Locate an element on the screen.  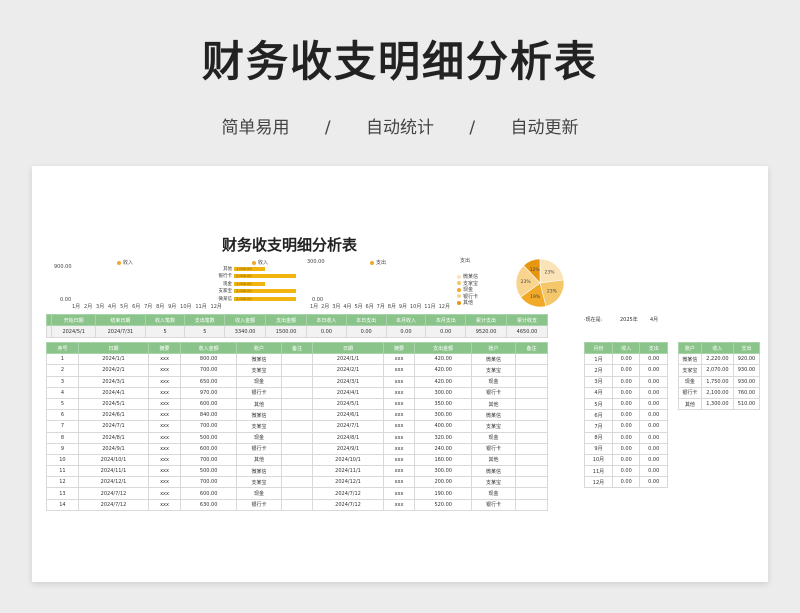
table-cell: 2024/2/1 is located at coordinates (348, 370).